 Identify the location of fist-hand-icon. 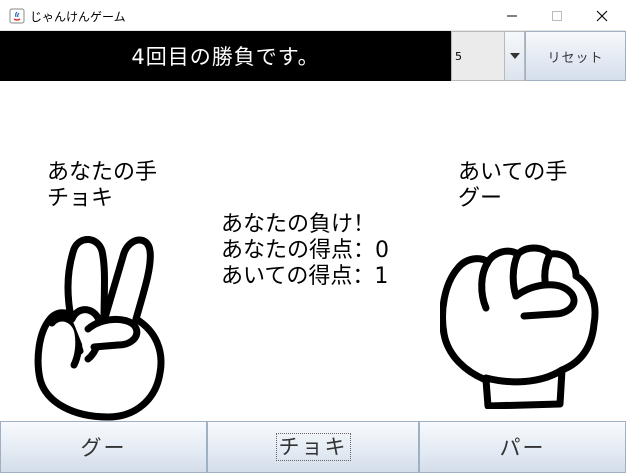
(519, 326).